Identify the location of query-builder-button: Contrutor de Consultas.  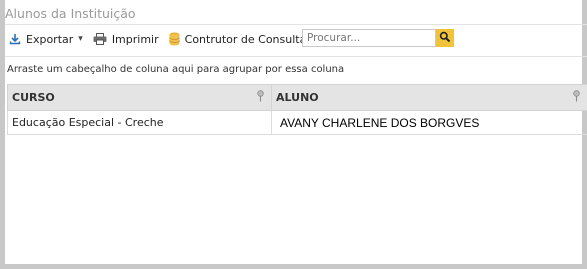
(240, 39).